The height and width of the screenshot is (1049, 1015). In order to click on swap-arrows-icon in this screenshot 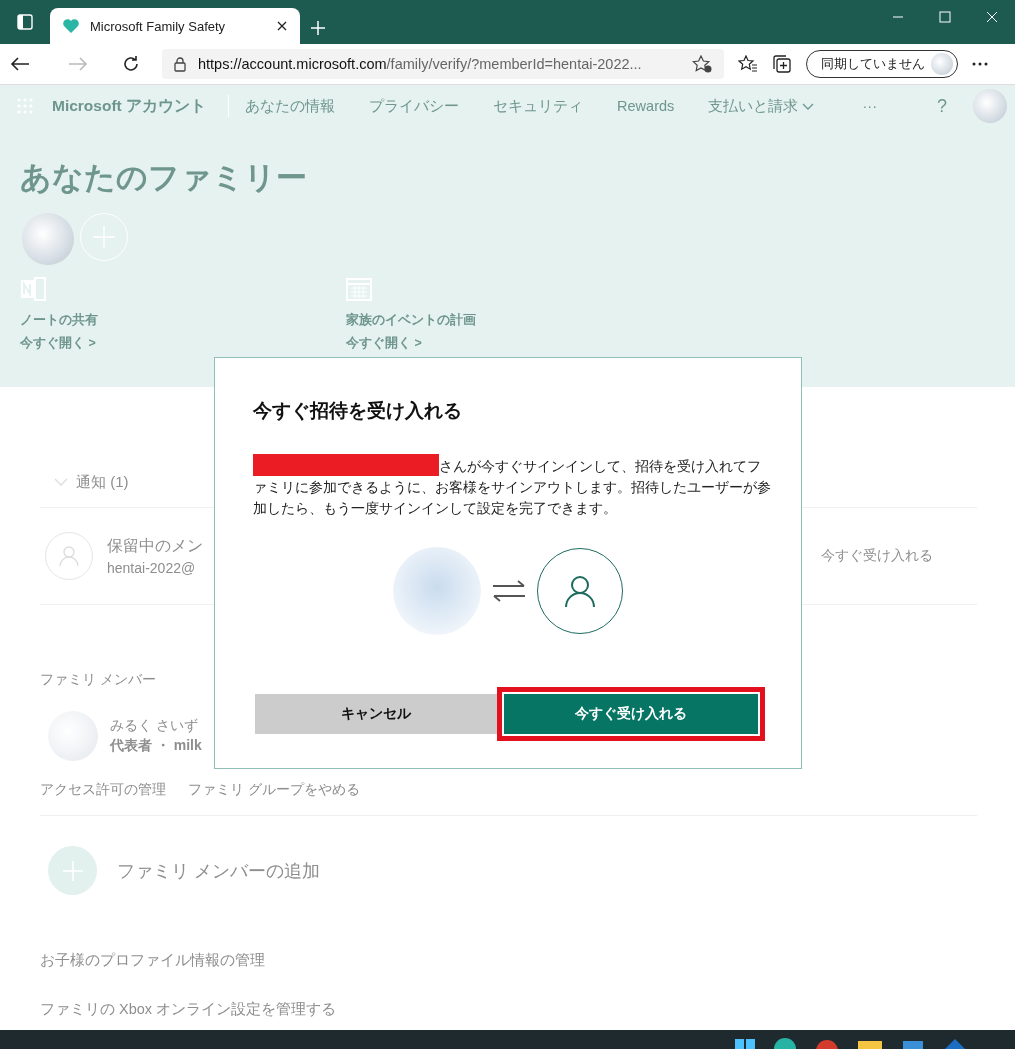, I will do `click(509, 591)`.